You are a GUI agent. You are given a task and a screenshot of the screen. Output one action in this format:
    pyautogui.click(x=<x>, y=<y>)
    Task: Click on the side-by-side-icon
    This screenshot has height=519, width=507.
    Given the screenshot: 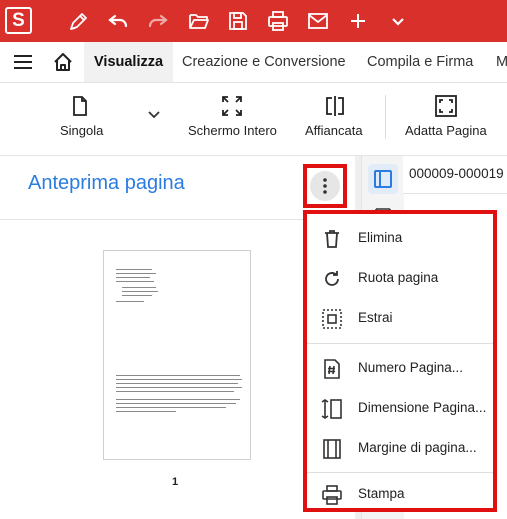 What is the action you would take?
    pyautogui.click(x=335, y=106)
    